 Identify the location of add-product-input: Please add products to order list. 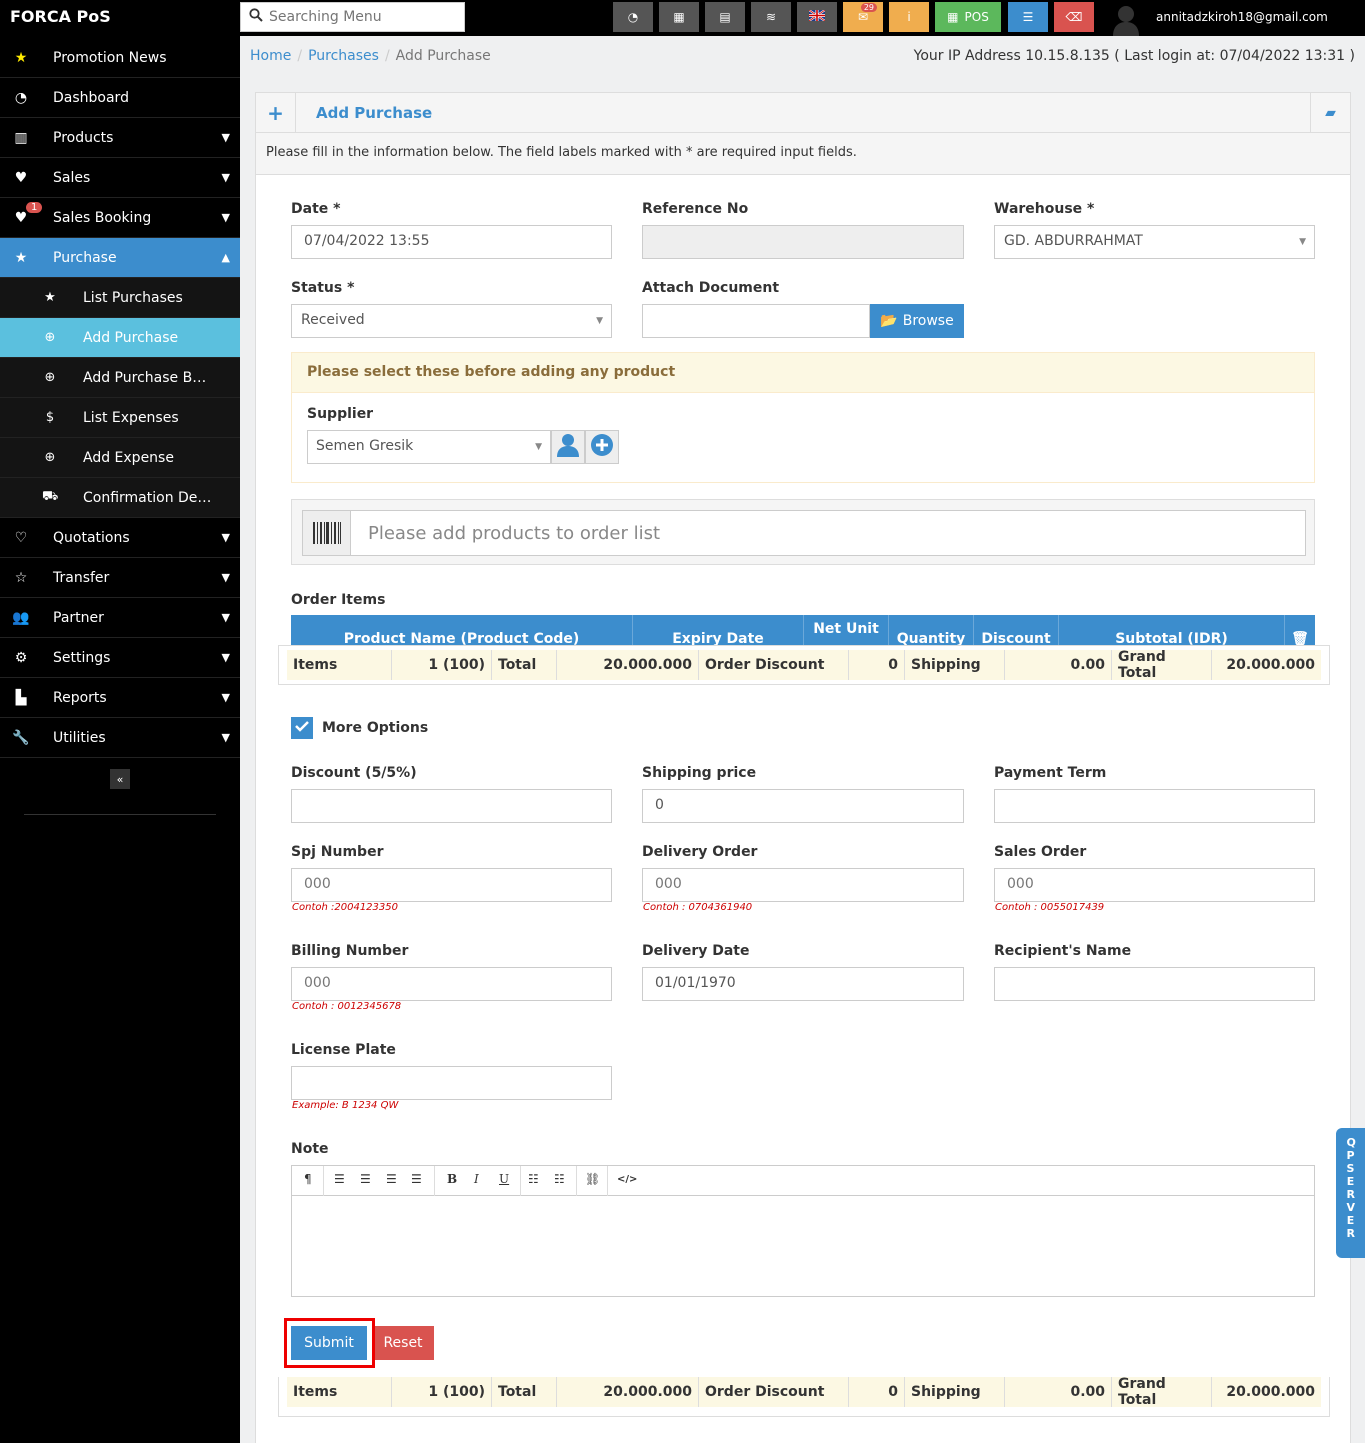
(804, 533).